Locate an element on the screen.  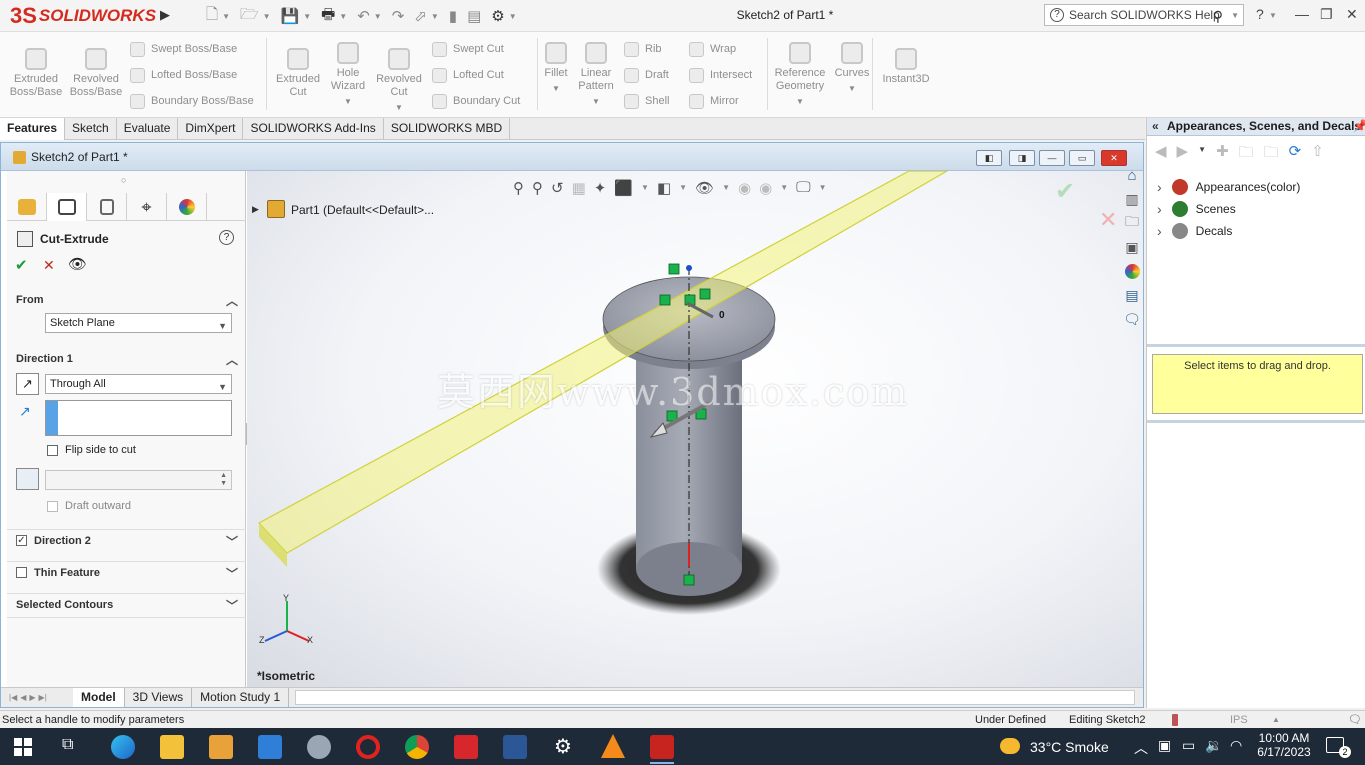
custom-properties-icon: ▤ is located at coordinates (1132, 295).